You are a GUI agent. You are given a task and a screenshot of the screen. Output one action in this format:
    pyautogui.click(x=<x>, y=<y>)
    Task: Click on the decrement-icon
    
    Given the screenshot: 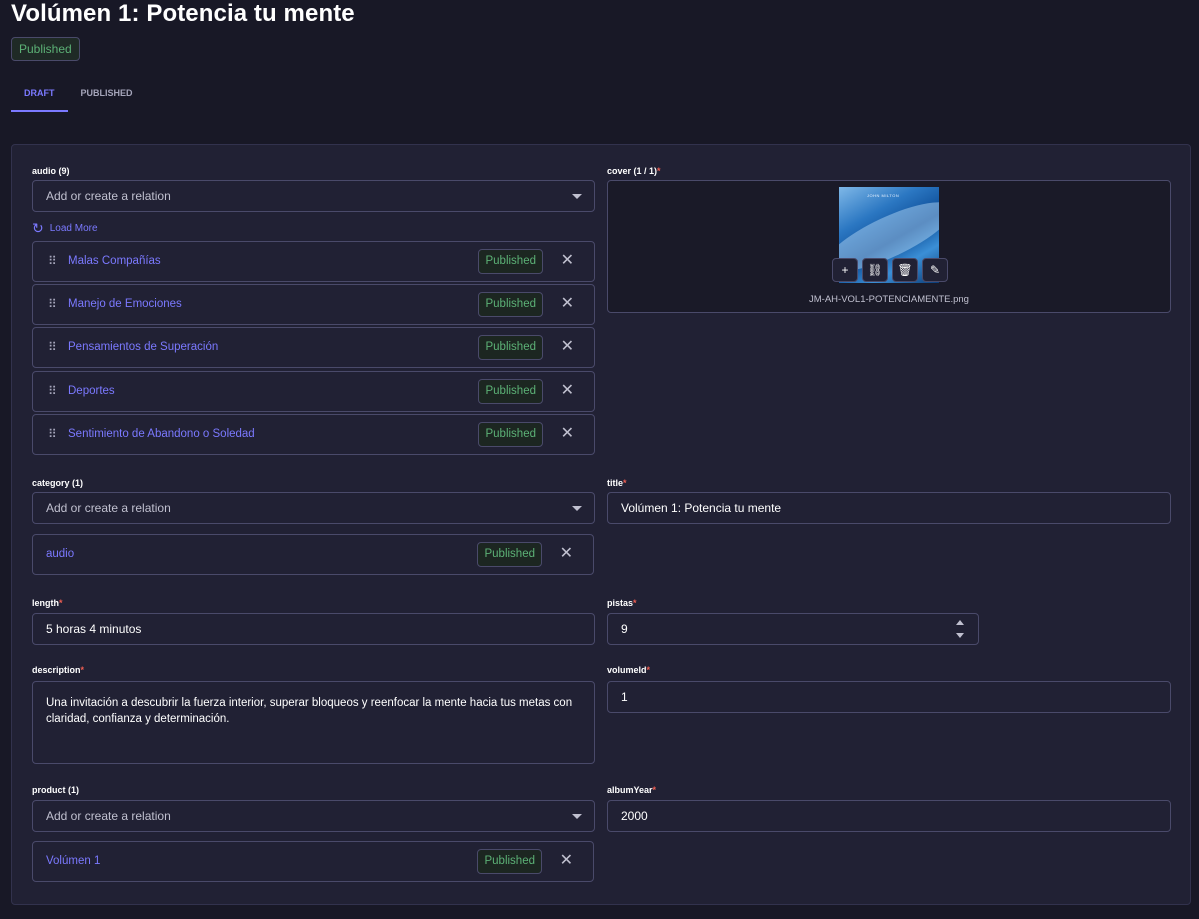 What is the action you would take?
    pyautogui.click(x=960, y=635)
    